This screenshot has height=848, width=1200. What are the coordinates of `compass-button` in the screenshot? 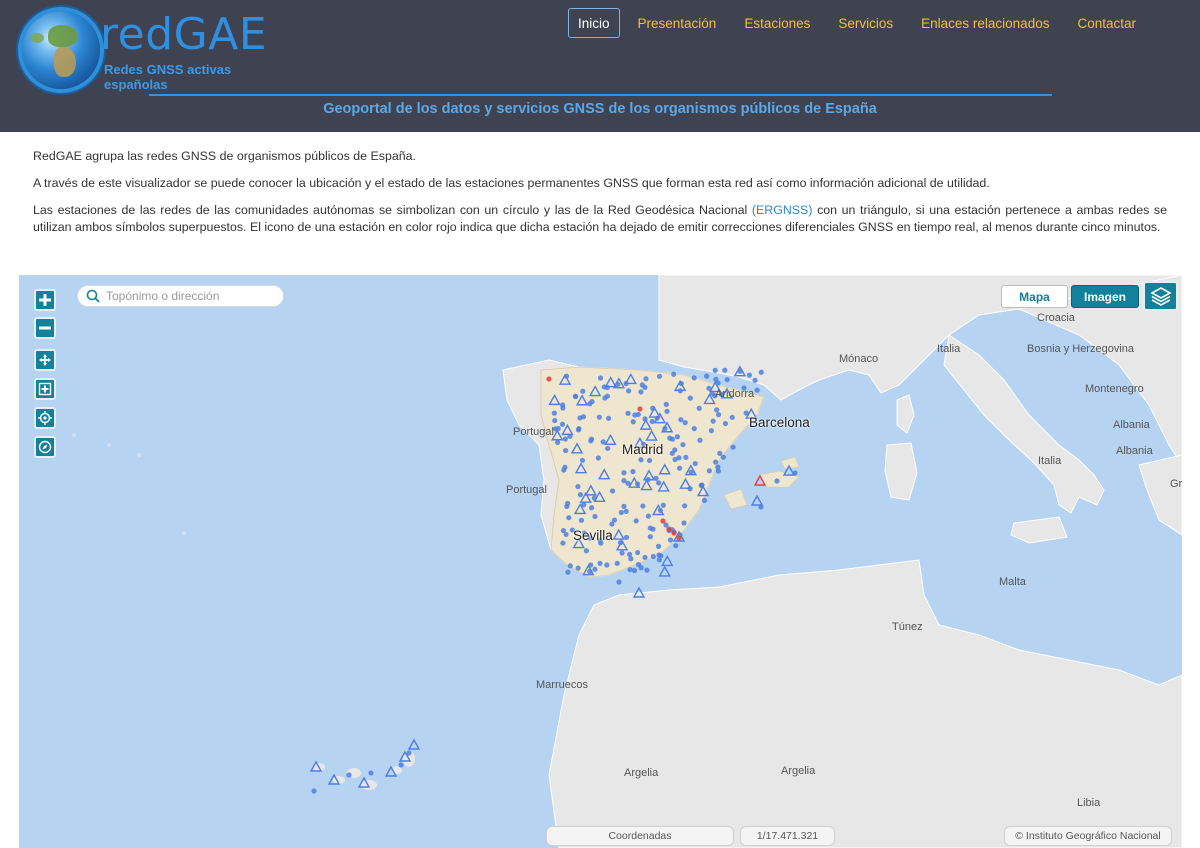 It's located at (45, 447).